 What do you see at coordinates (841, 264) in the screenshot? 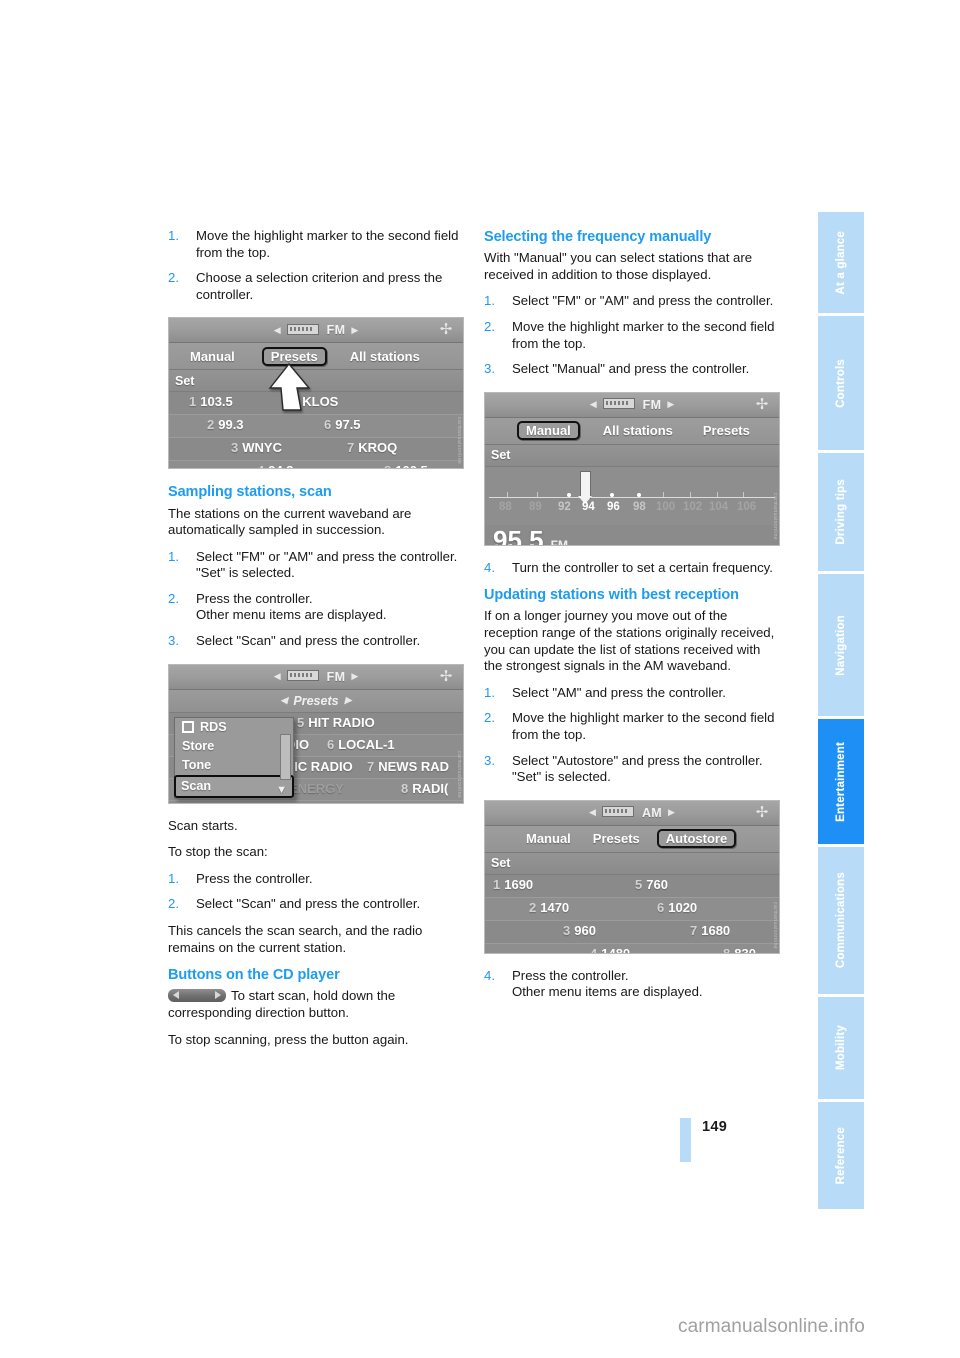
I see `sidebar-item-at-a-glance: At a glance` at bounding box center [841, 264].